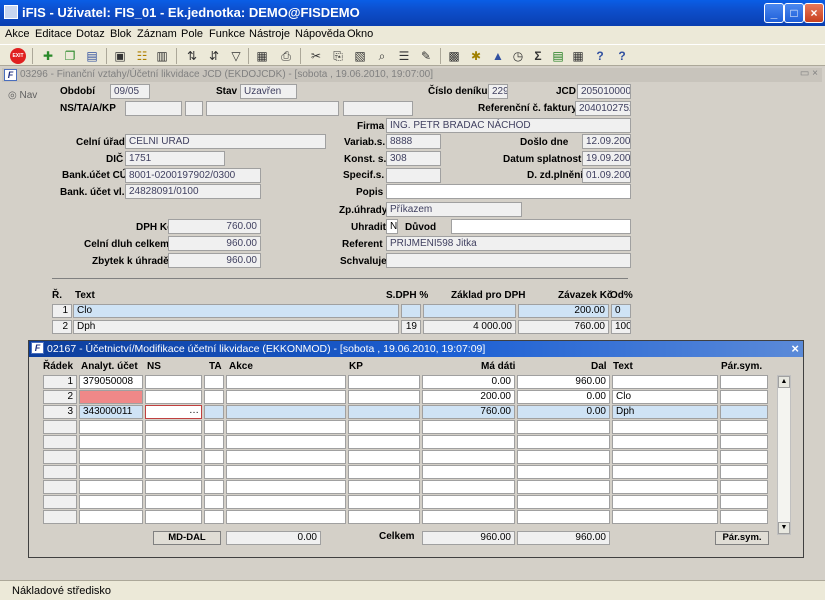 This screenshot has height=600, width=825. I want to click on splatnost-field: 19.09.2005, so click(606, 158).